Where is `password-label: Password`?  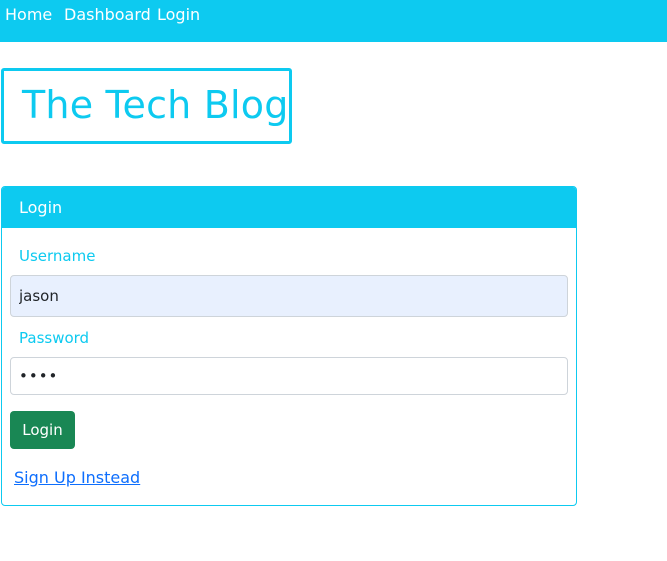 password-label: Password is located at coordinates (54, 338).